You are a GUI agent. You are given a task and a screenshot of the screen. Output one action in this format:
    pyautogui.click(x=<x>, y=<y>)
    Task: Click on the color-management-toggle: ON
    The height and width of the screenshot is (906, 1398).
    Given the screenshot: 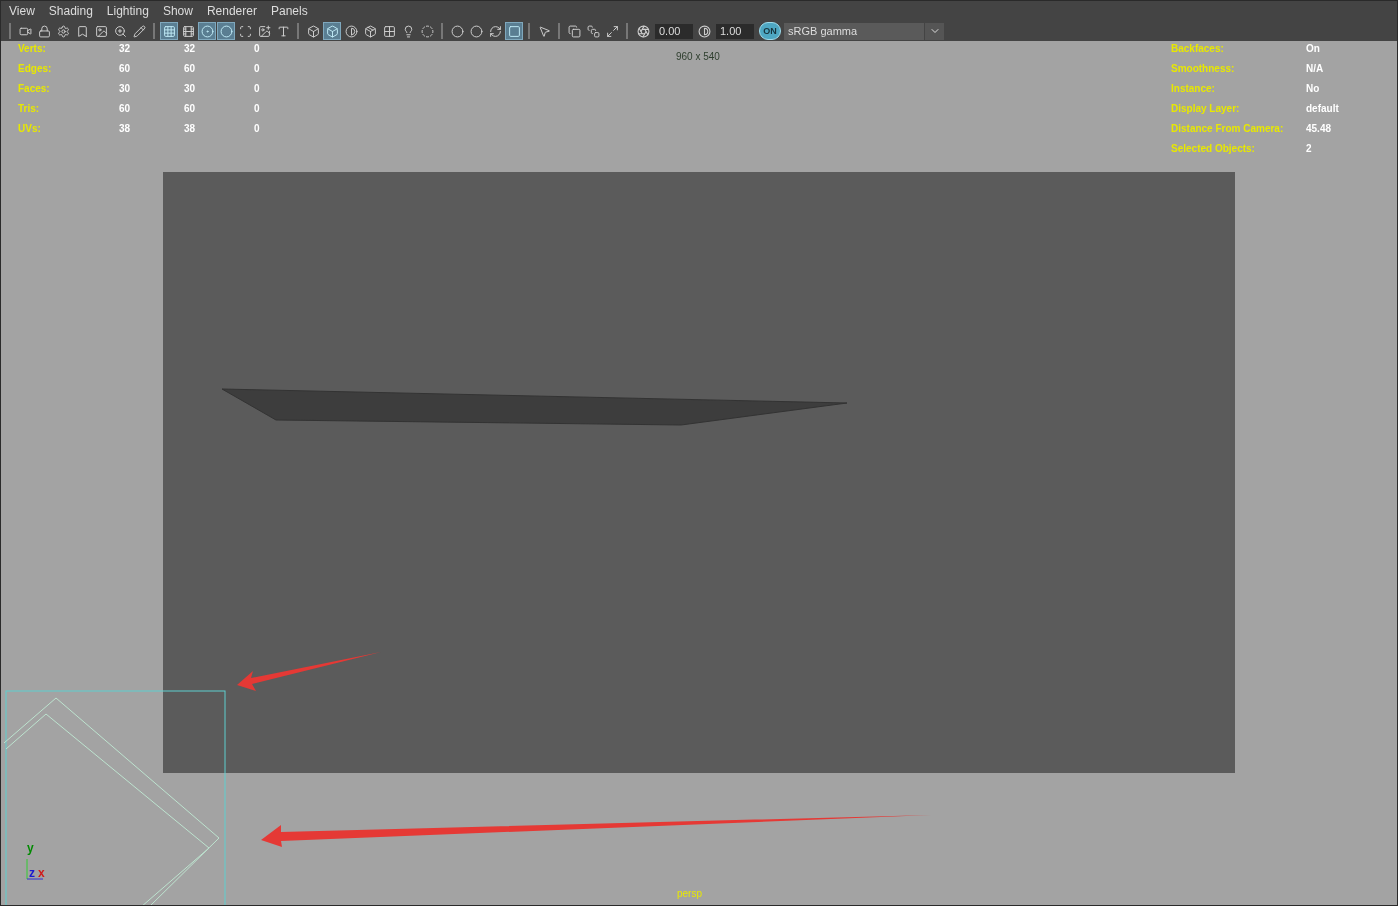 What is the action you would take?
    pyautogui.click(x=770, y=31)
    